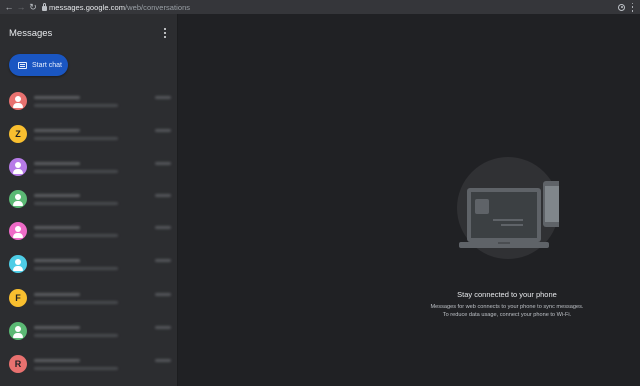  I want to click on address-bar: messages.google.com/web/conversations, so click(119, 7).